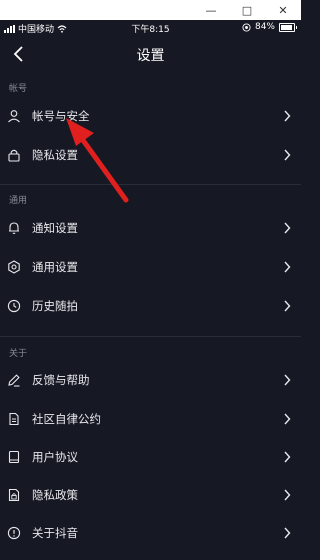 The image size is (320, 560). What do you see at coordinates (246, 27) in the screenshot?
I see `location-icon` at bounding box center [246, 27].